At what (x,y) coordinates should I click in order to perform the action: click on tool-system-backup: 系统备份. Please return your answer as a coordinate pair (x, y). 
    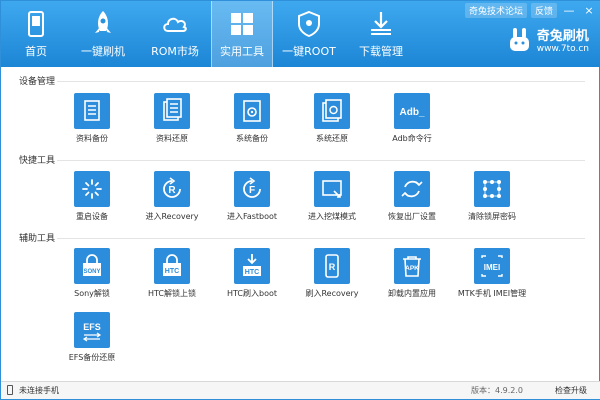
    Looking at the image, I should click on (252, 118).